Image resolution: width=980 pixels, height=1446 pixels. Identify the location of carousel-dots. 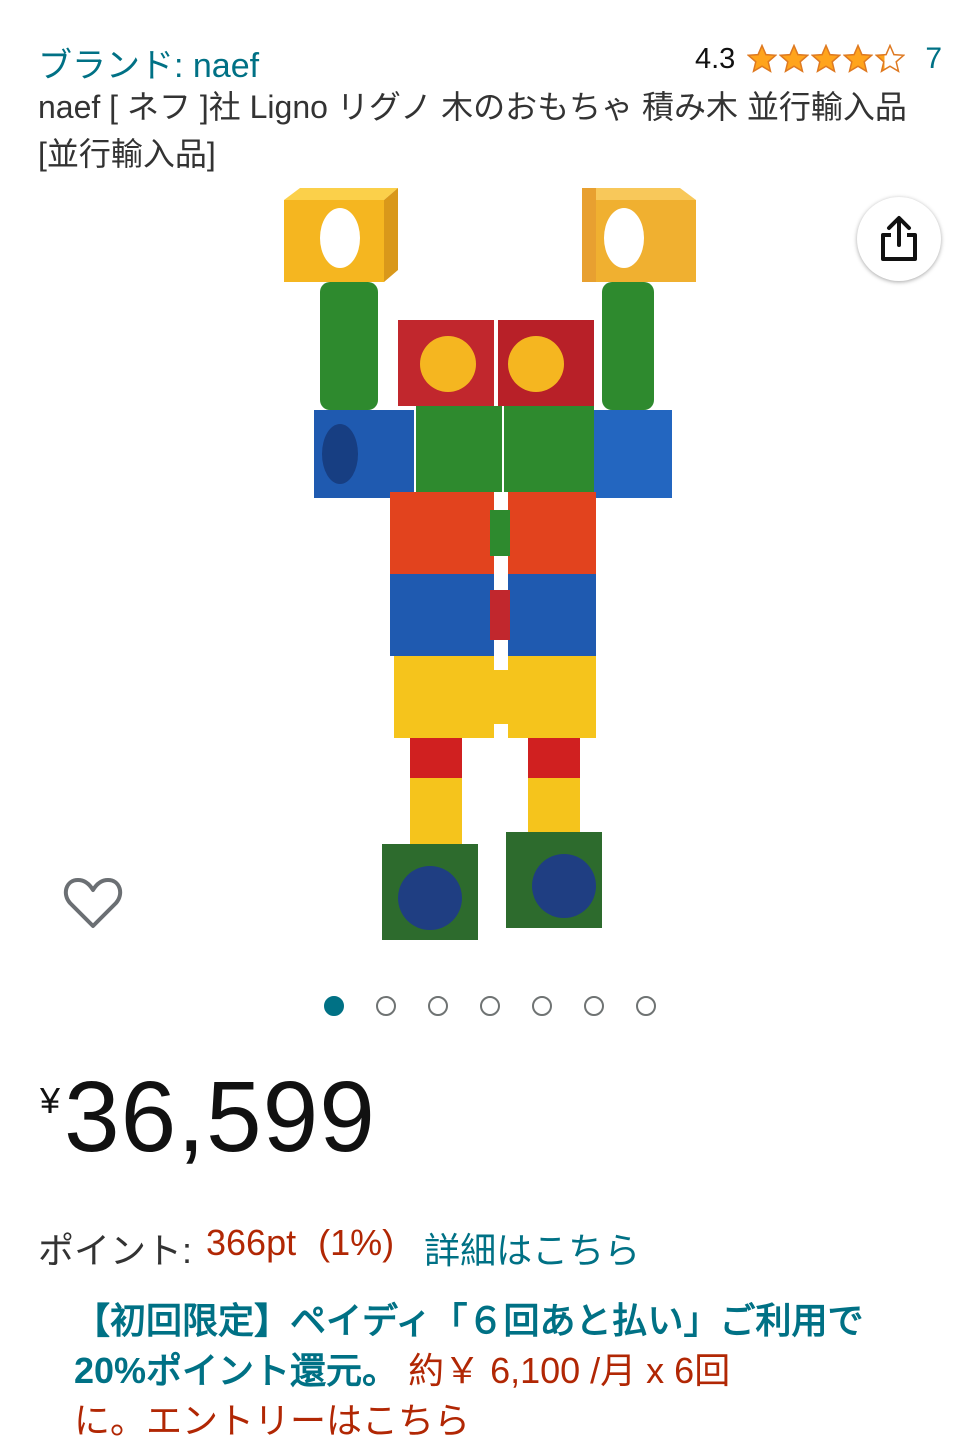
(490, 1006).